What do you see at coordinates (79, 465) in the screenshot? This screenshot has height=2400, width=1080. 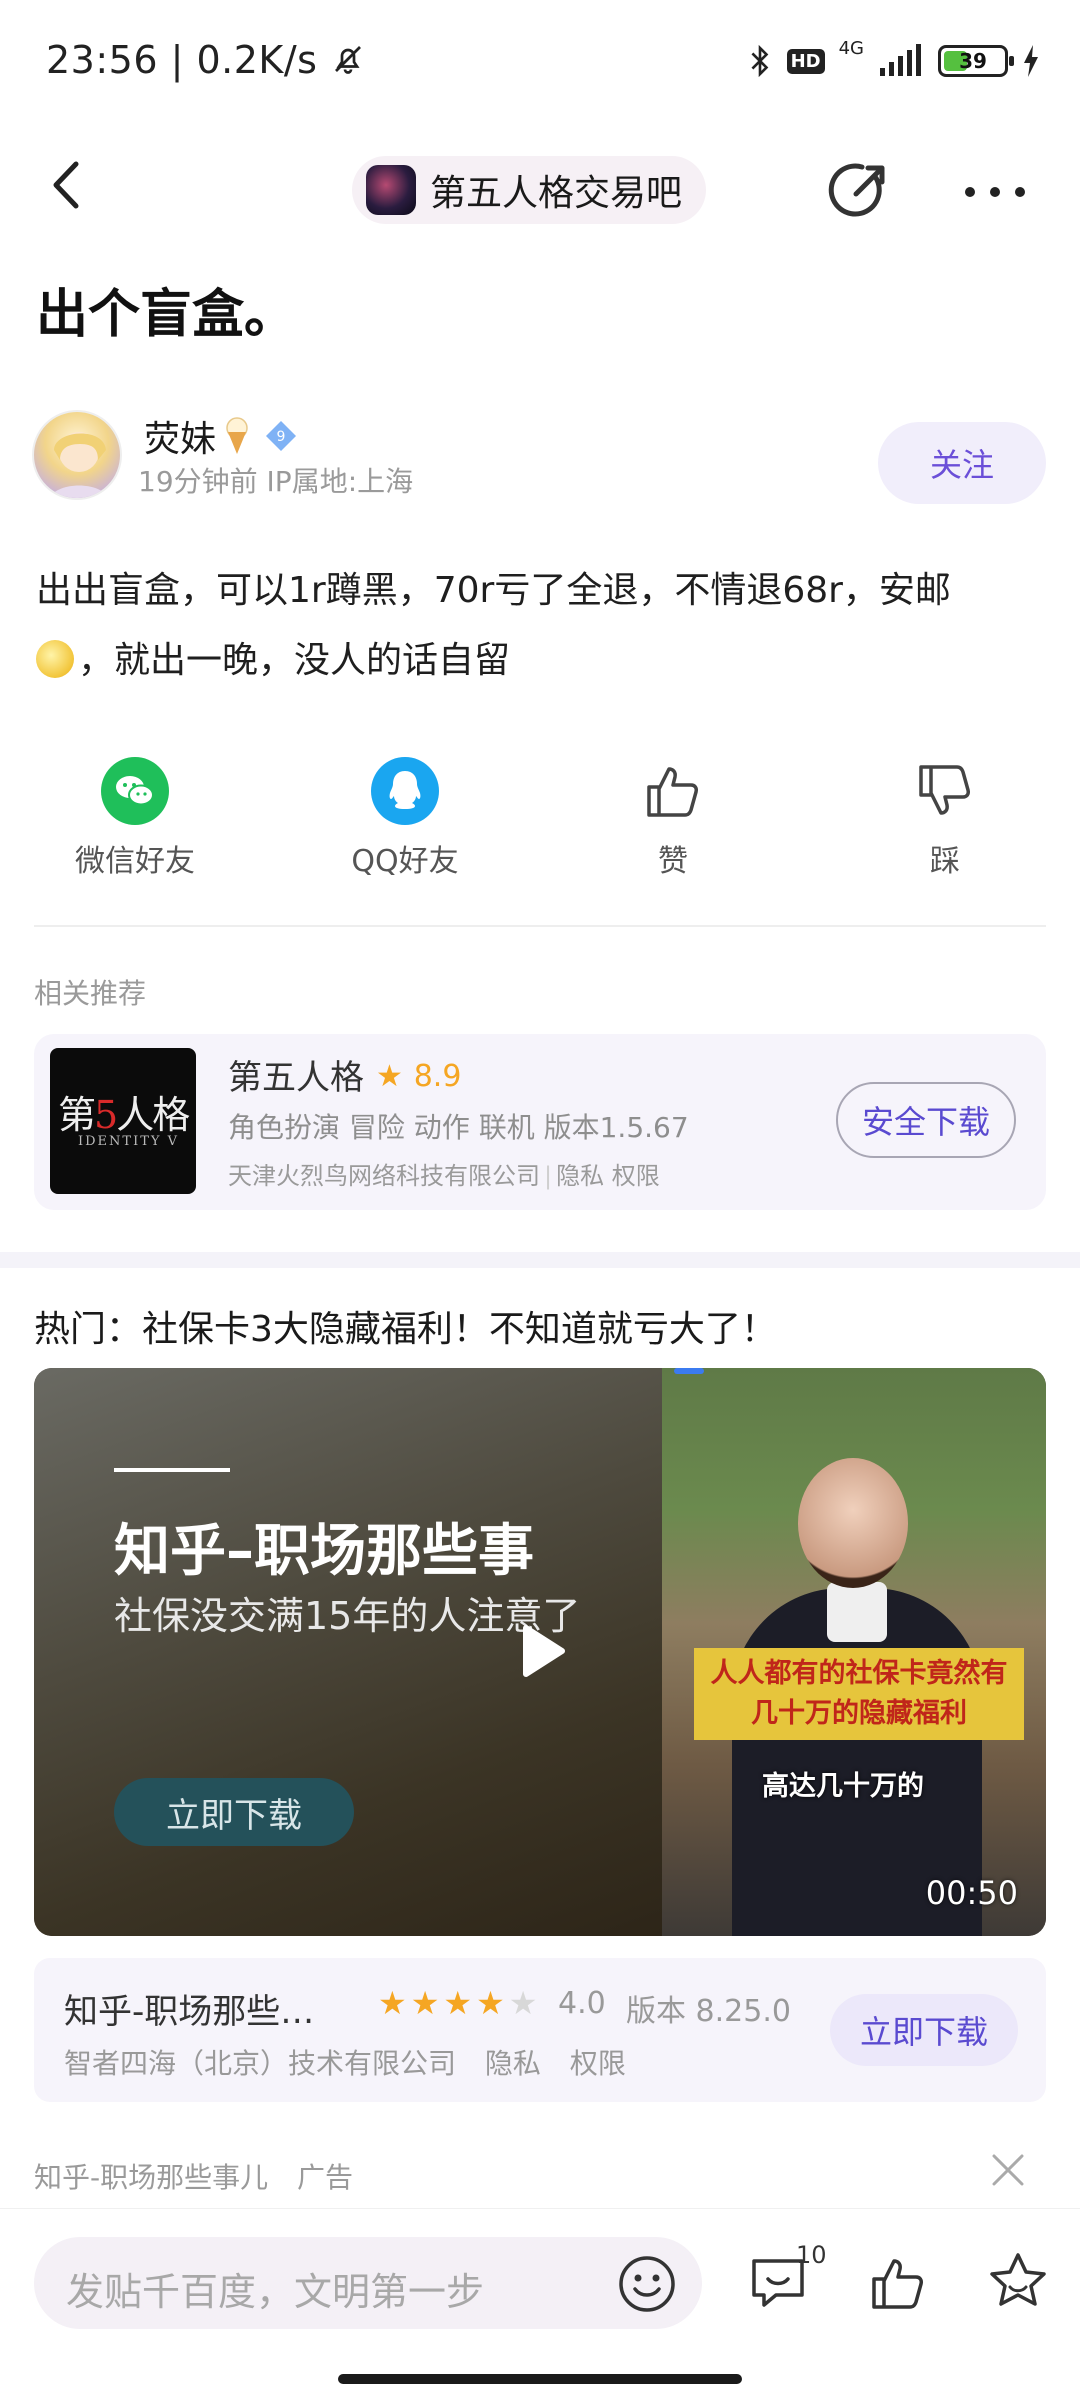 I see `avatar-image` at bounding box center [79, 465].